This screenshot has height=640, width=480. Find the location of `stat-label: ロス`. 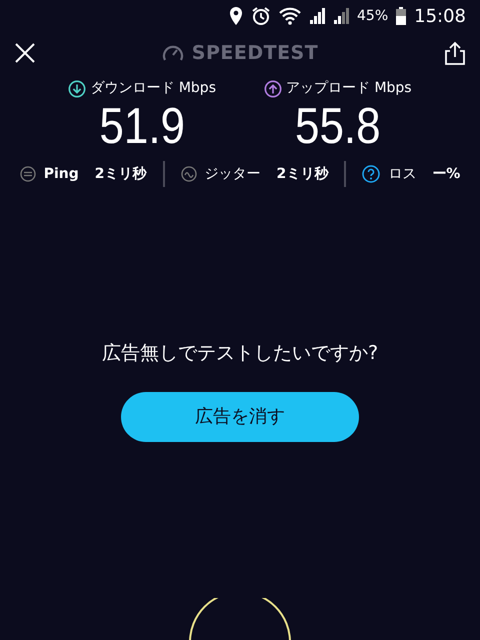

stat-label: ロス is located at coordinates (402, 174).